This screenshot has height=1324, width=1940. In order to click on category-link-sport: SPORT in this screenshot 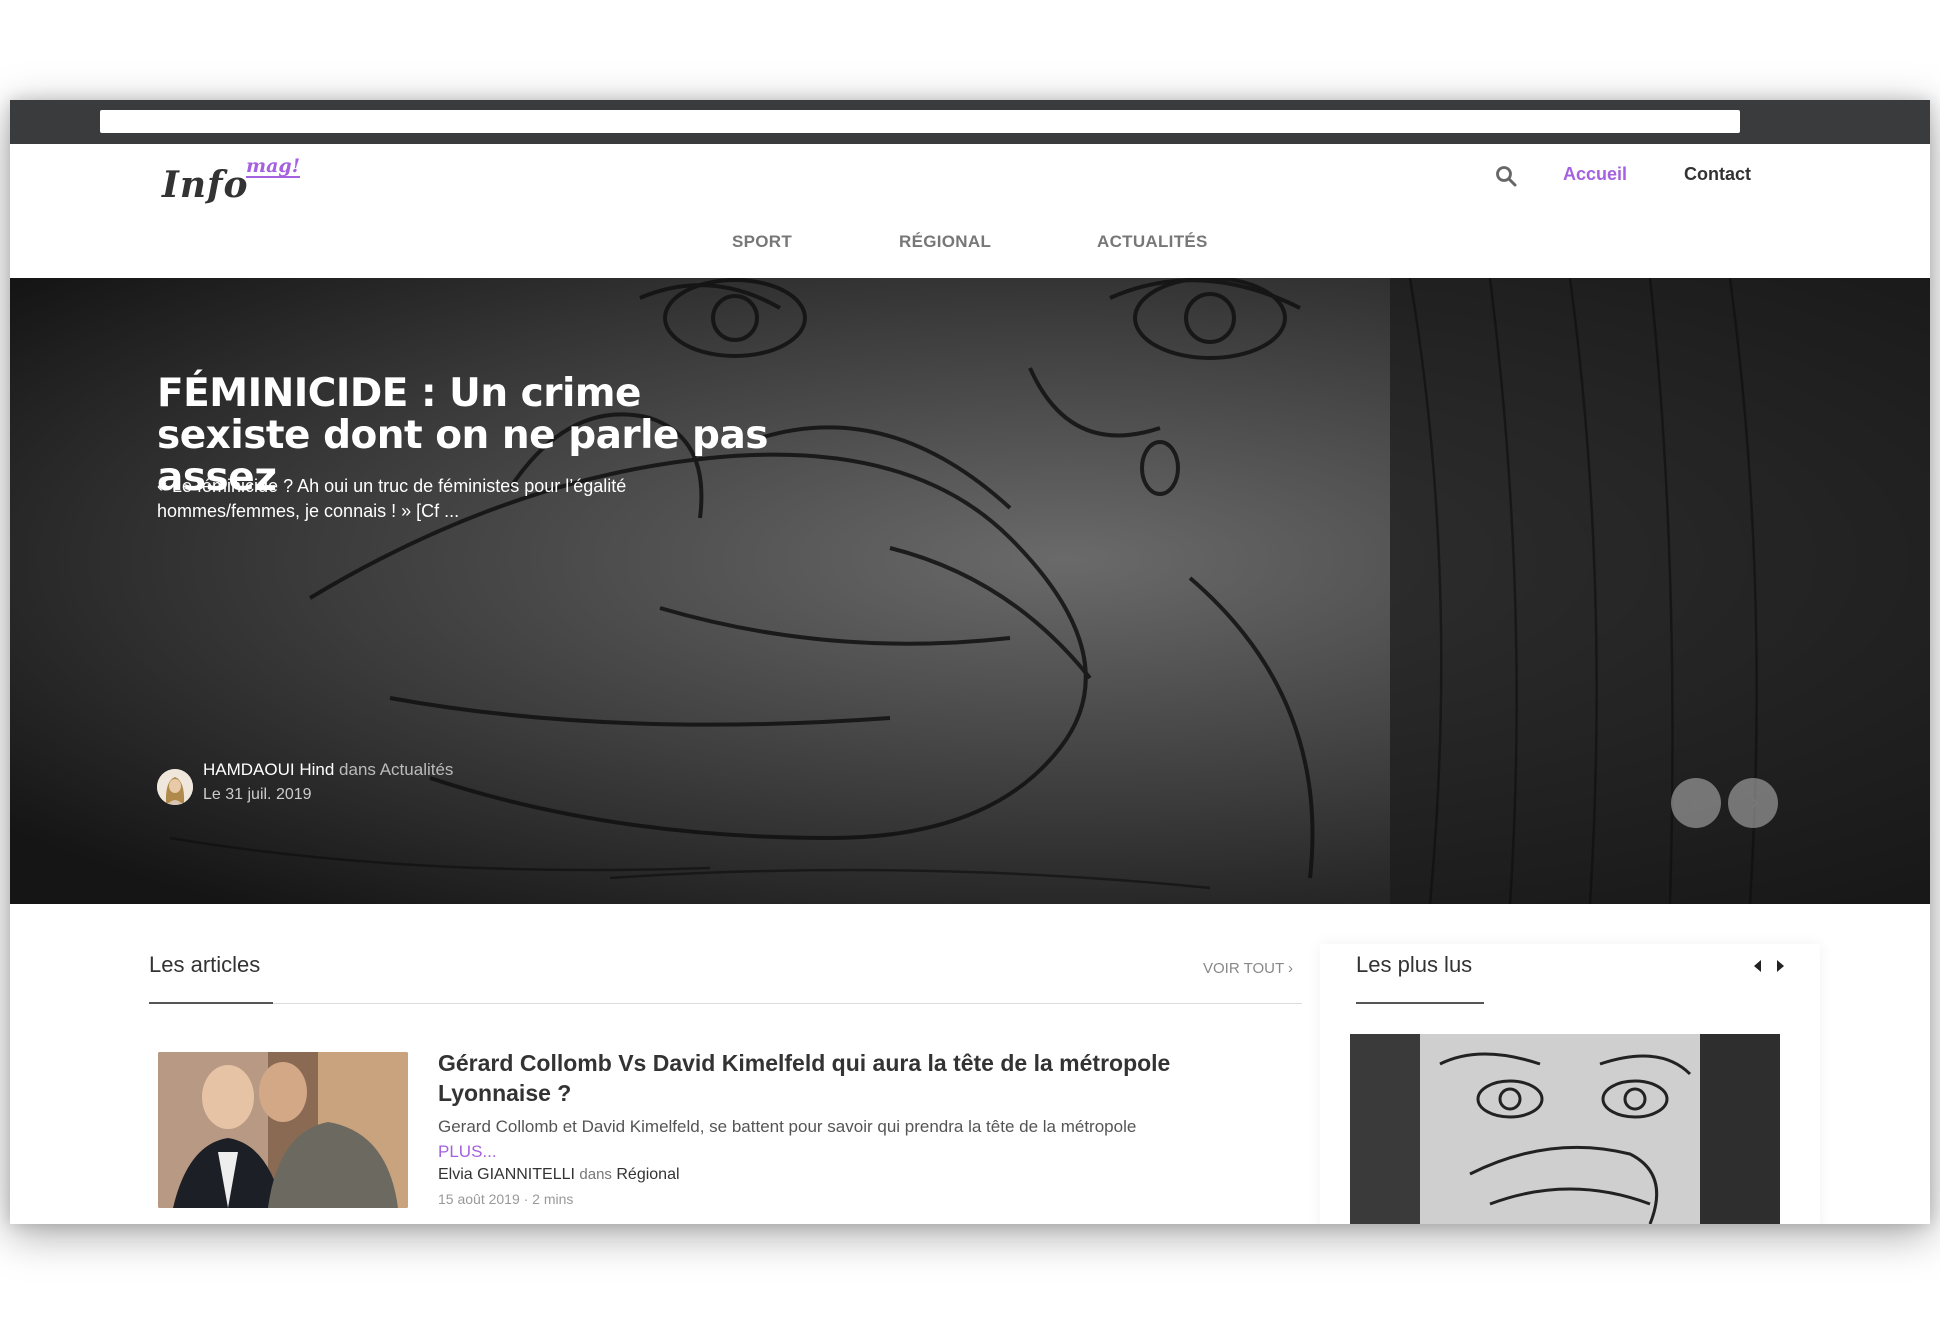, I will do `click(762, 242)`.